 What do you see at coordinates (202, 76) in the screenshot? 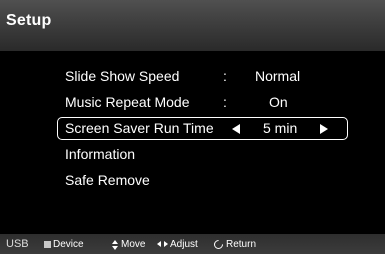
I see `menu-item-slide-show-speed: Slide Show Speed : Normal` at bounding box center [202, 76].